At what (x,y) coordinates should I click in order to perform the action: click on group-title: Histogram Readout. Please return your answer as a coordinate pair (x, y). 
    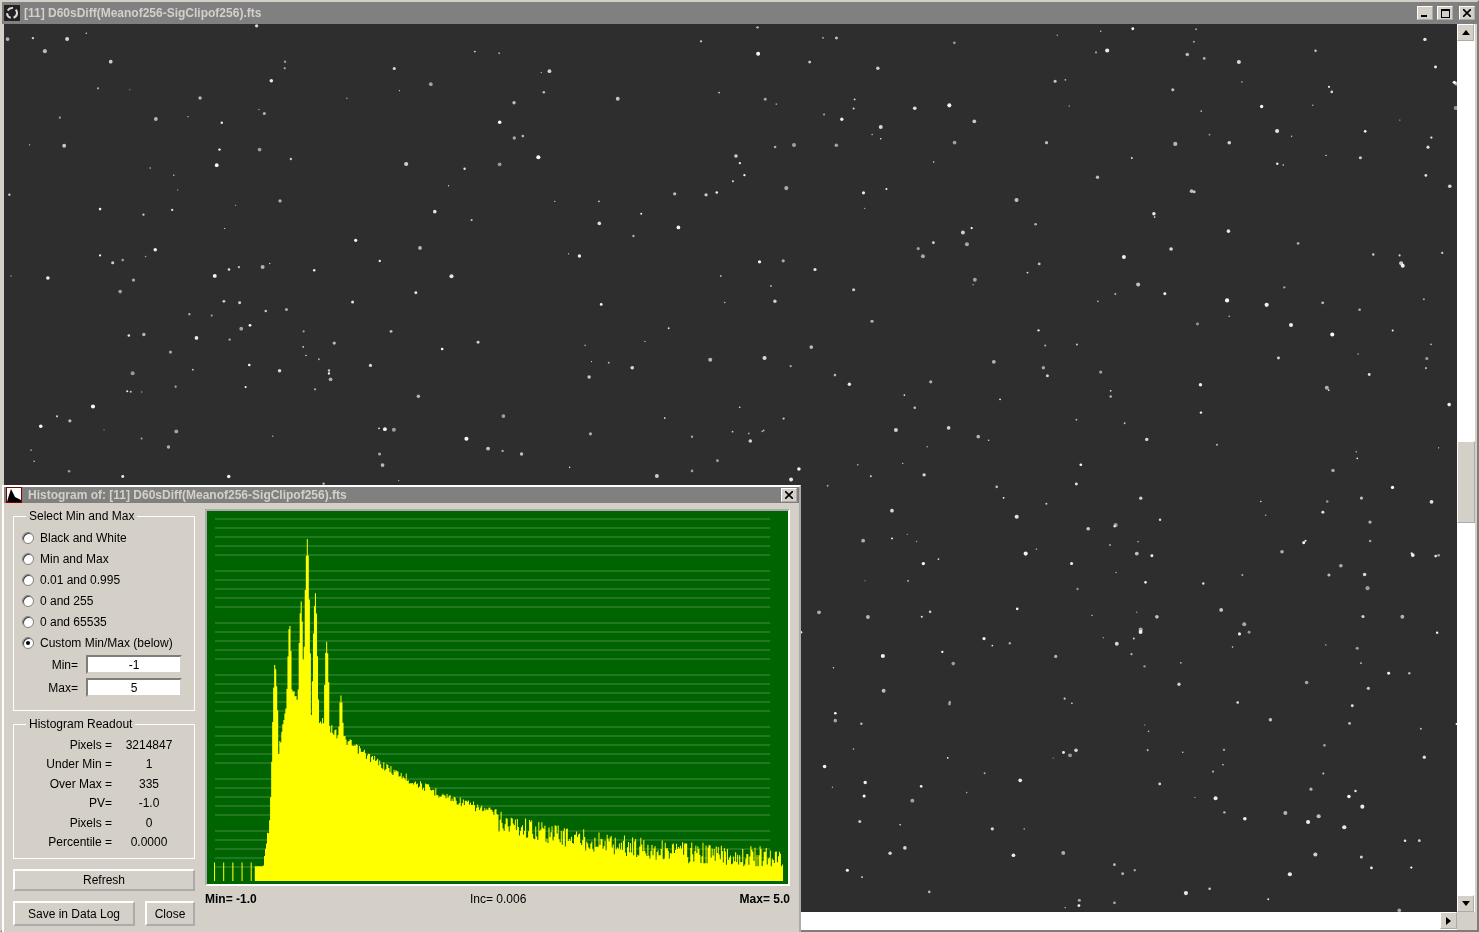
    Looking at the image, I should click on (81, 724).